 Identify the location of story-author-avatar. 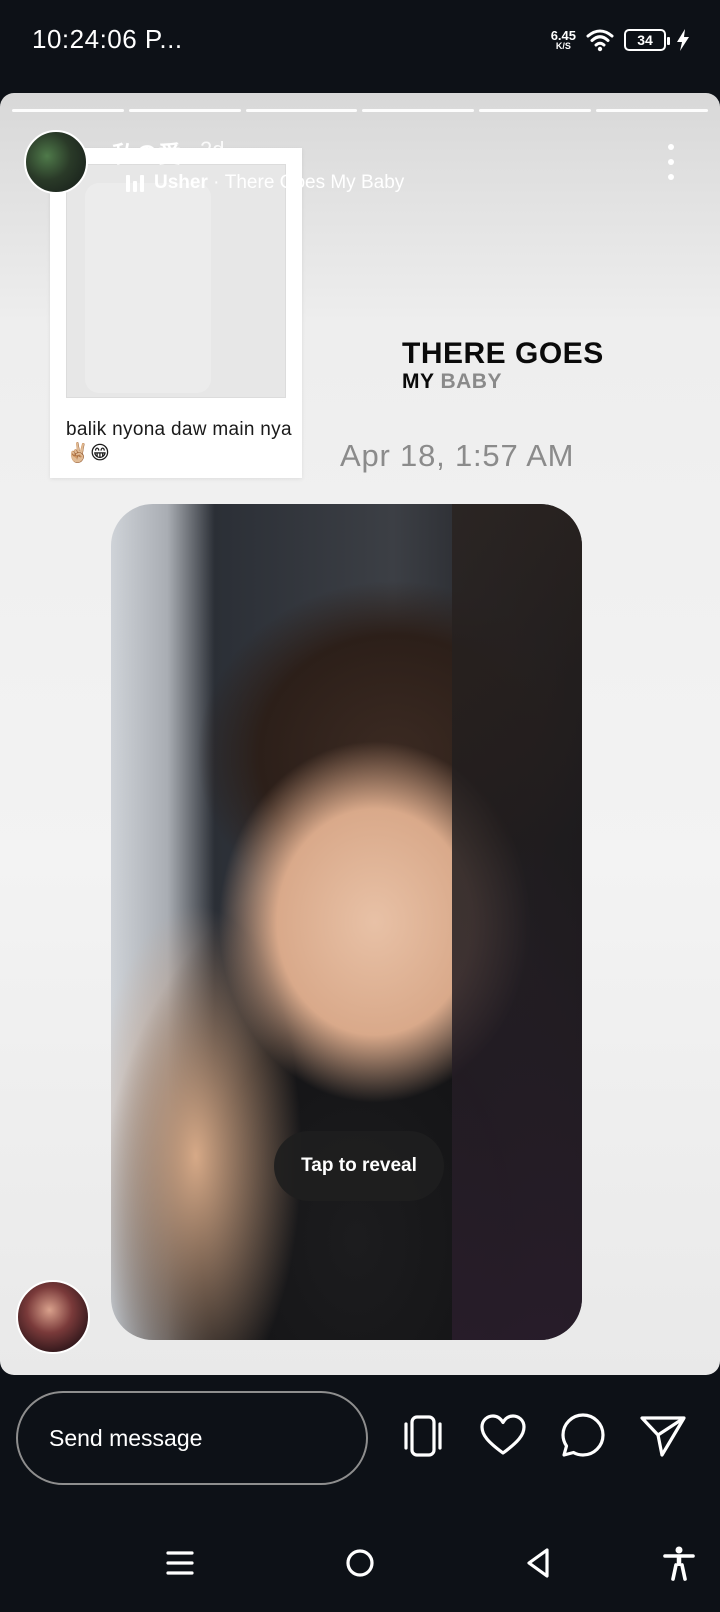
(56, 162).